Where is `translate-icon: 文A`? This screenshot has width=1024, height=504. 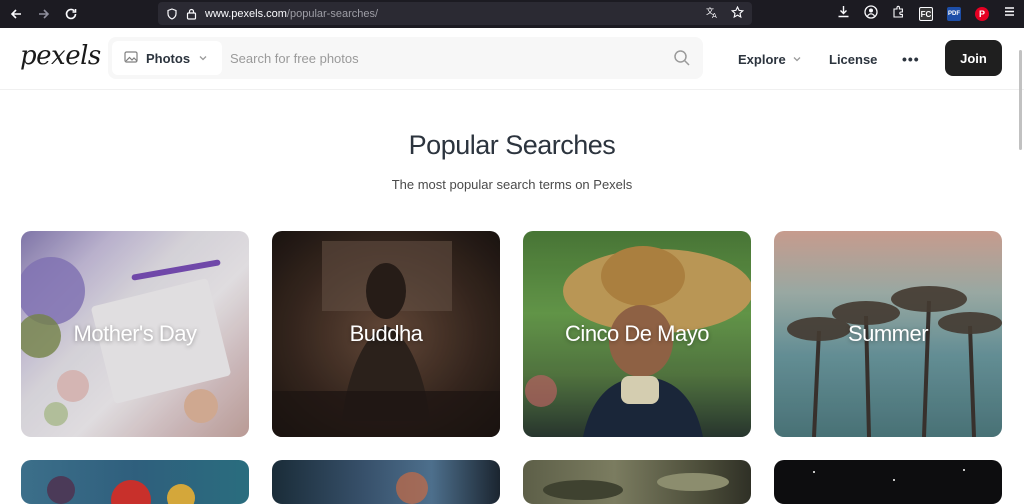 translate-icon: 文A is located at coordinates (712, 14).